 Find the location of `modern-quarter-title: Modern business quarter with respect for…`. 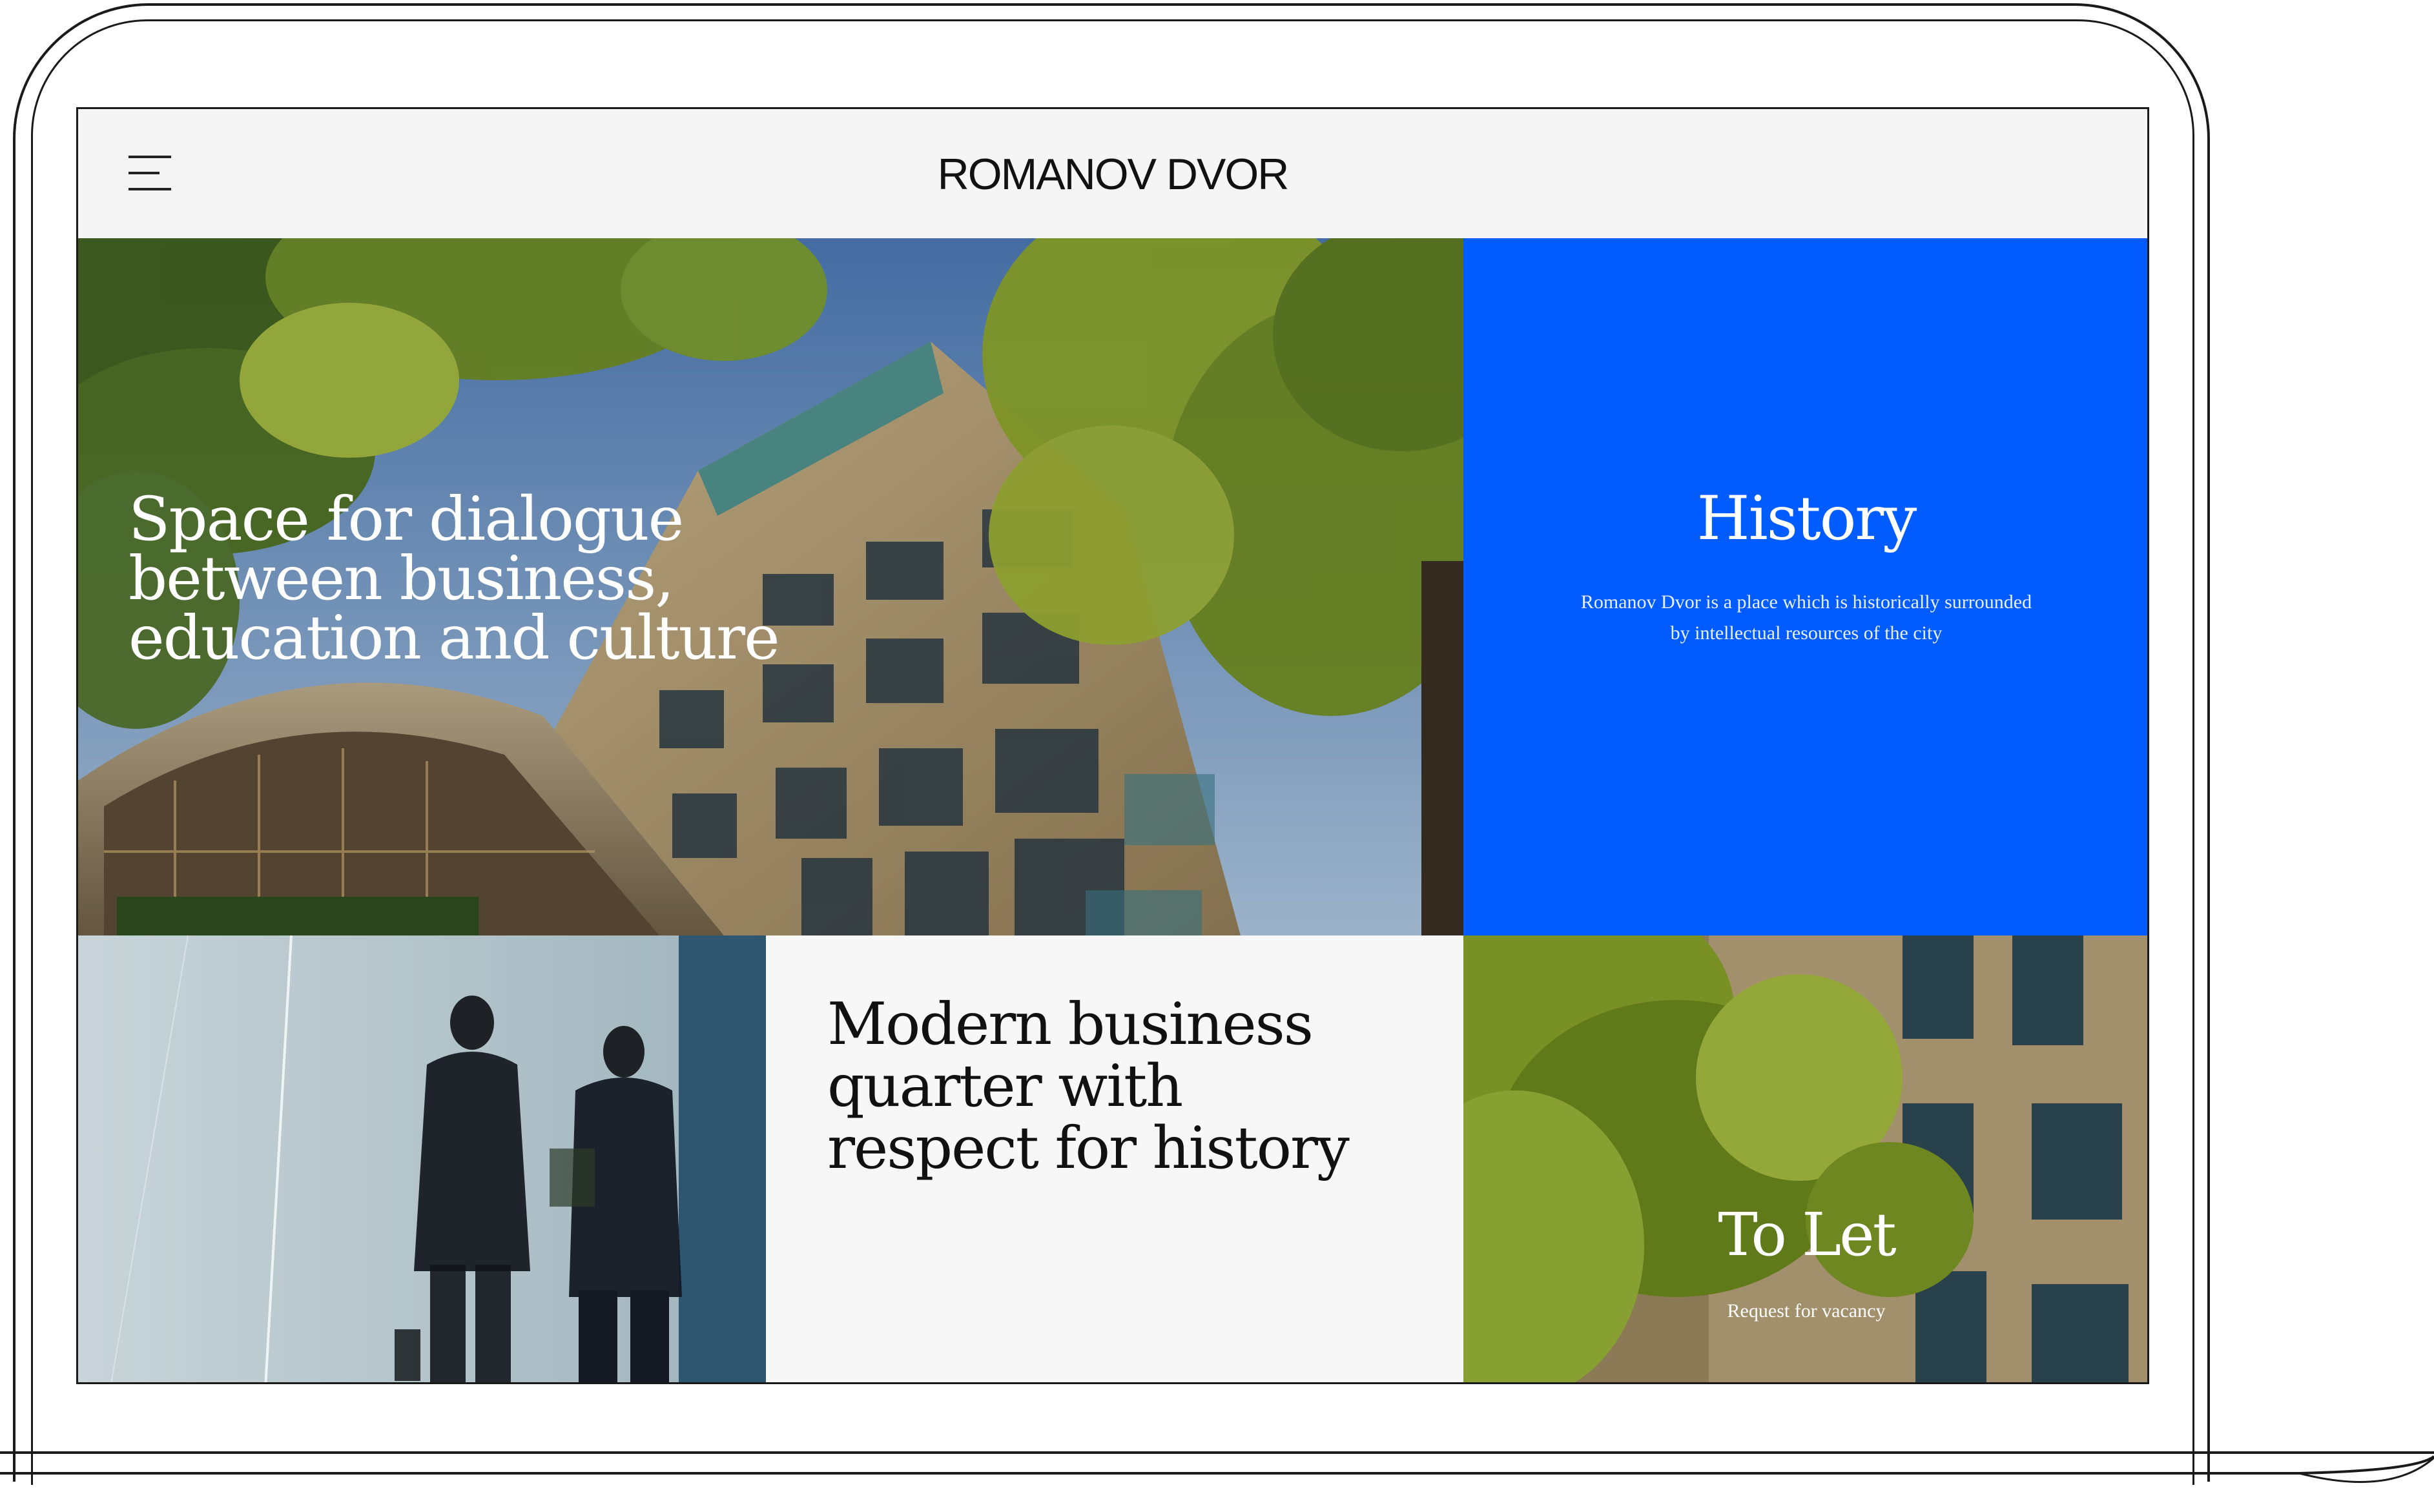

modern-quarter-title: Modern business quarter with respect for… is located at coordinates (1088, 1086).